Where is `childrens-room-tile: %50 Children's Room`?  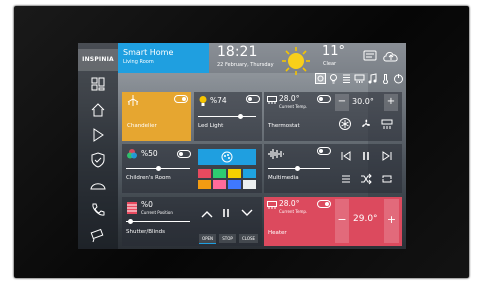
childrens-room-tile: %50 Children's Room is located at coordinates (192, 168).